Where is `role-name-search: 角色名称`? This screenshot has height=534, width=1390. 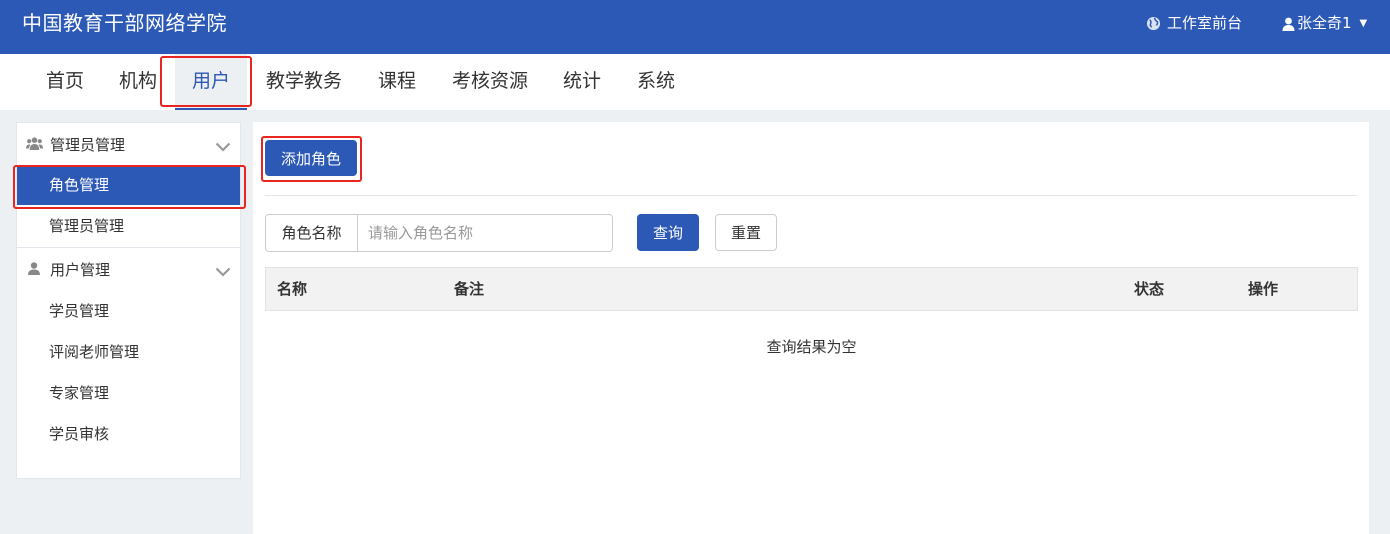
role-name-search: 角色名称 is located at coordinates (439, 233).